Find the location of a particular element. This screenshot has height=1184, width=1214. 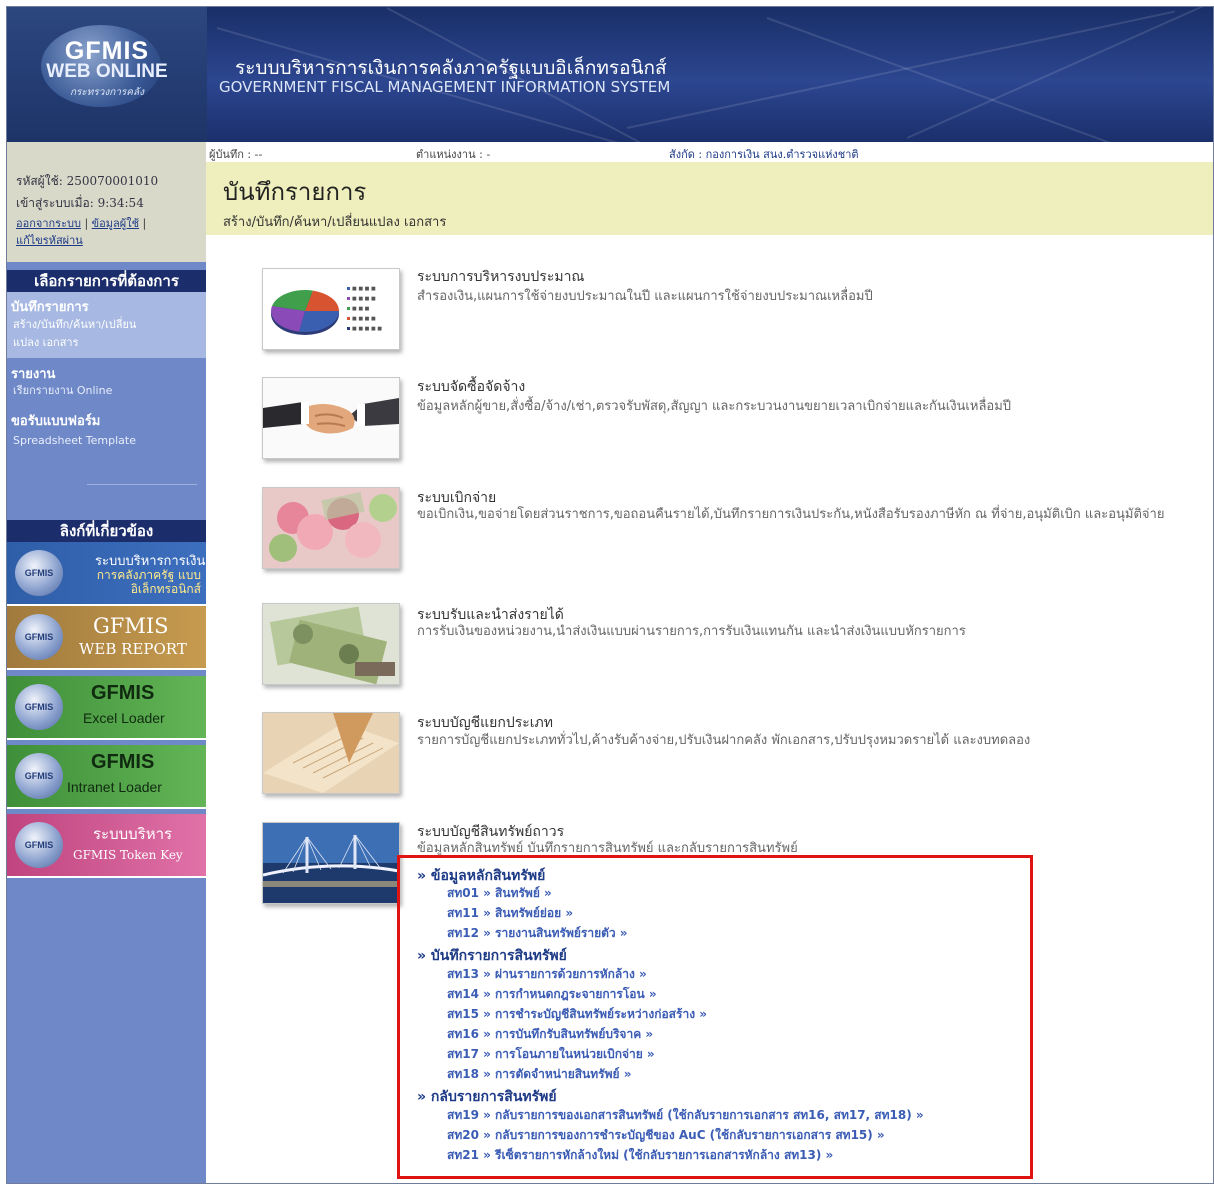

link-gfmis-web-report: GFMIS GFMIS WEB REPORT is located at coordinates (106, 638).